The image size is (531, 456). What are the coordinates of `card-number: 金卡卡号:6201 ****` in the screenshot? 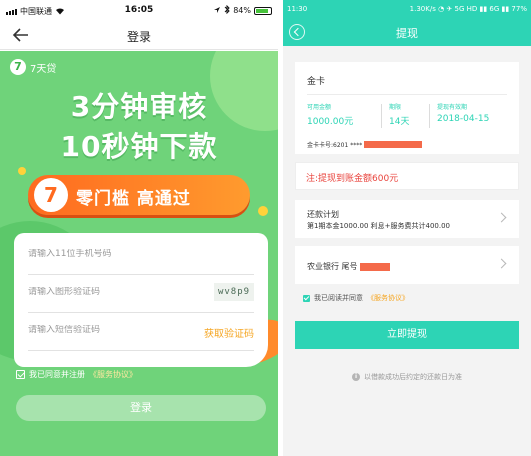 It's located at (365, 144).